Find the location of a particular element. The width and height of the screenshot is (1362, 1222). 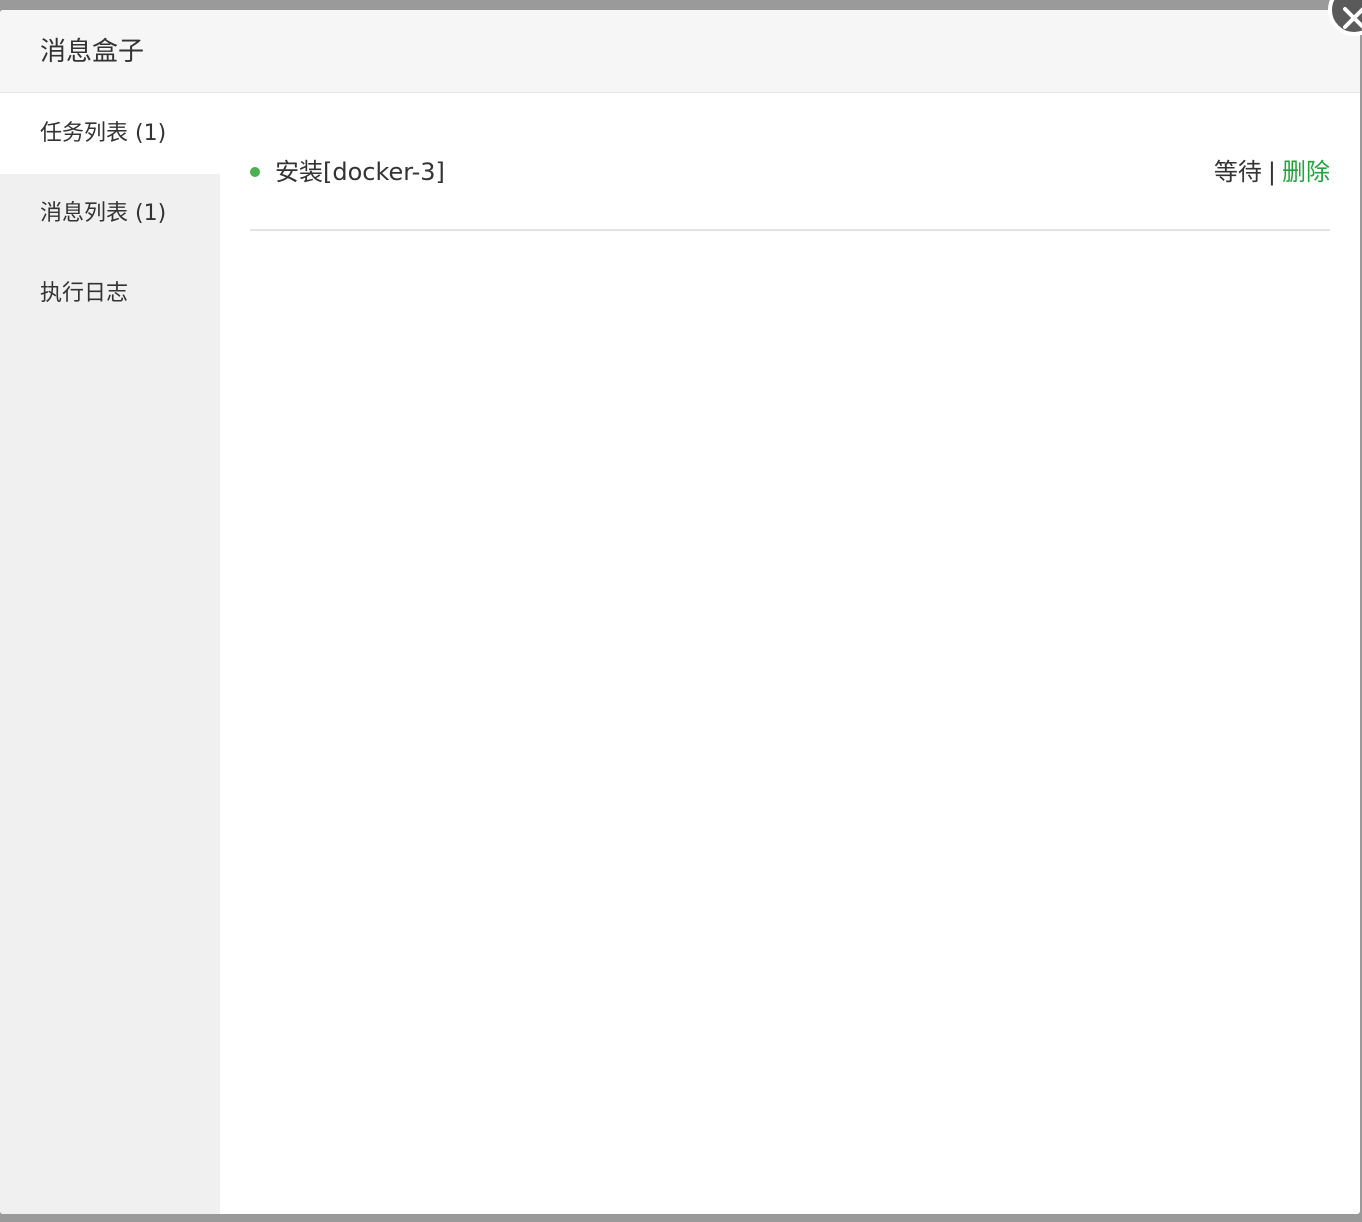

sidebar: 任务列表 (1) 消息列表 (1) 执行日志 is located at coordinates (110, 654).